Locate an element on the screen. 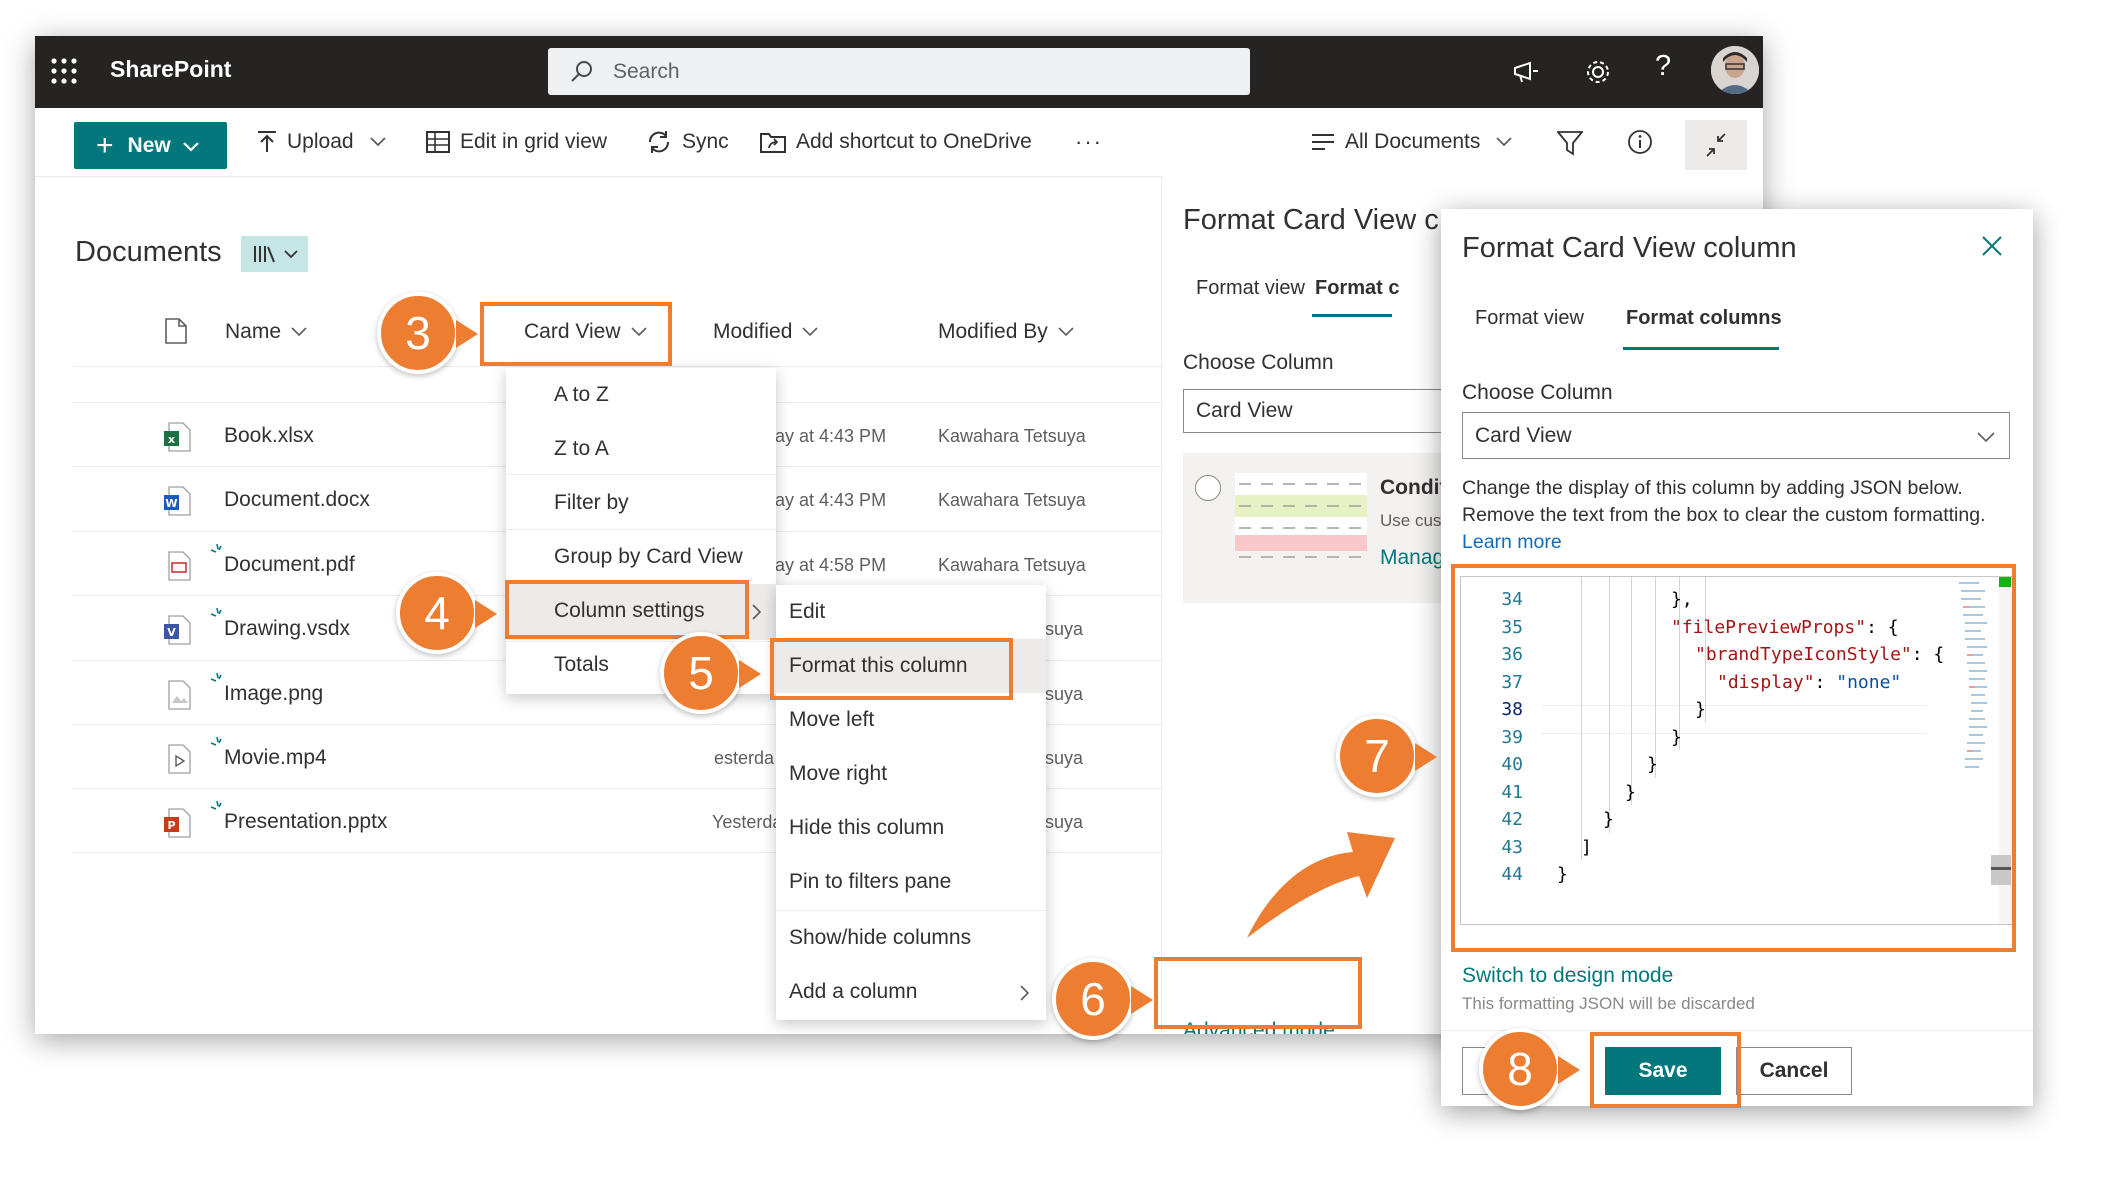 Image resolution: width=2103 pixels, height=1180 pixels. close-icon is located at coordinates (1992, 246).